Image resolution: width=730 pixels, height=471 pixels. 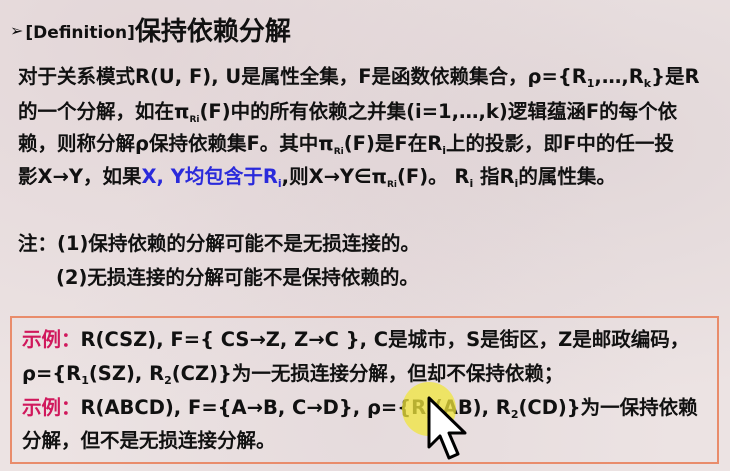 What do you see at coordinates (447, 428) in the screenshot?
I see `mouse-cursor-icon` at bounding box center [447, 428].